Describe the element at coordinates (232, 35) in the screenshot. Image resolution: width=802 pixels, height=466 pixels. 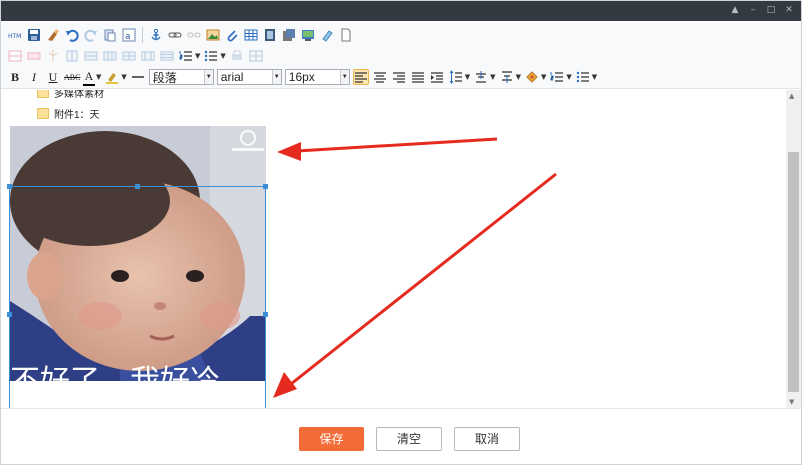
I see `attachment-icon` at that location.